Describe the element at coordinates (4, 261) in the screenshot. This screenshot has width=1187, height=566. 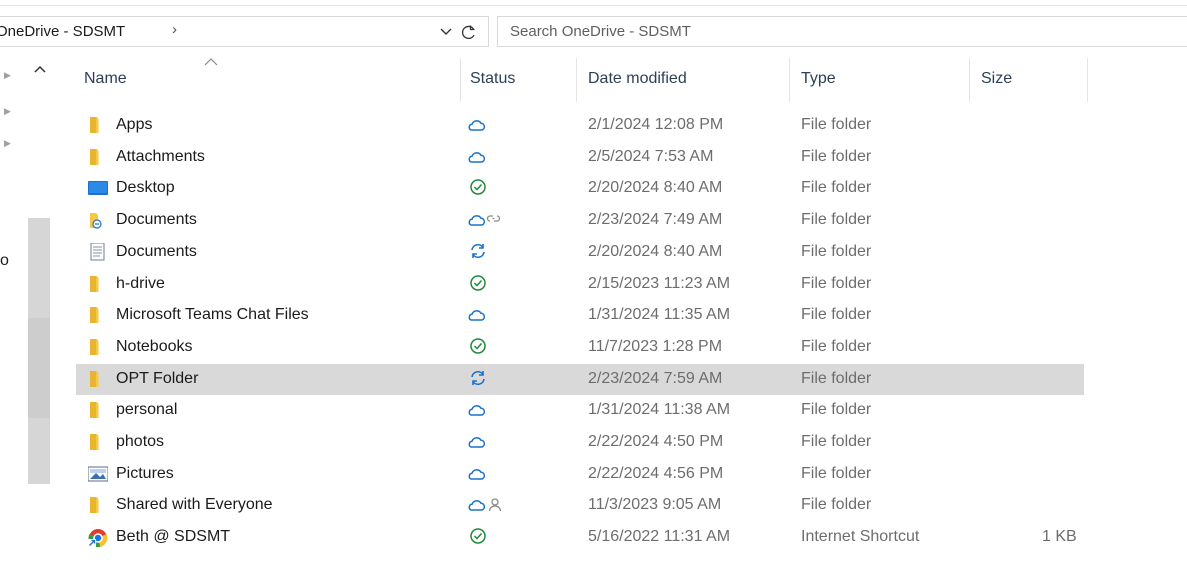
I see `nav-item-label: o` at that location.